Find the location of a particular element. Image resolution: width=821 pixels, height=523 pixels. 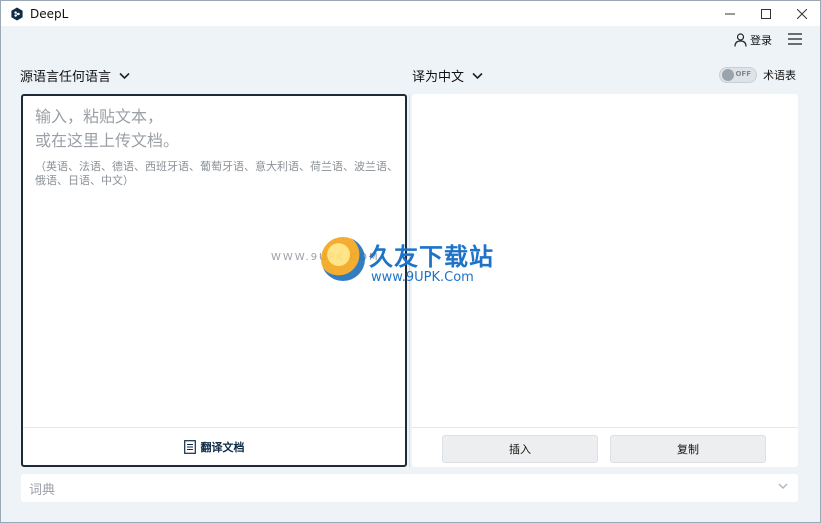

insert-button: 插入 is located at coordinates (520, 449).